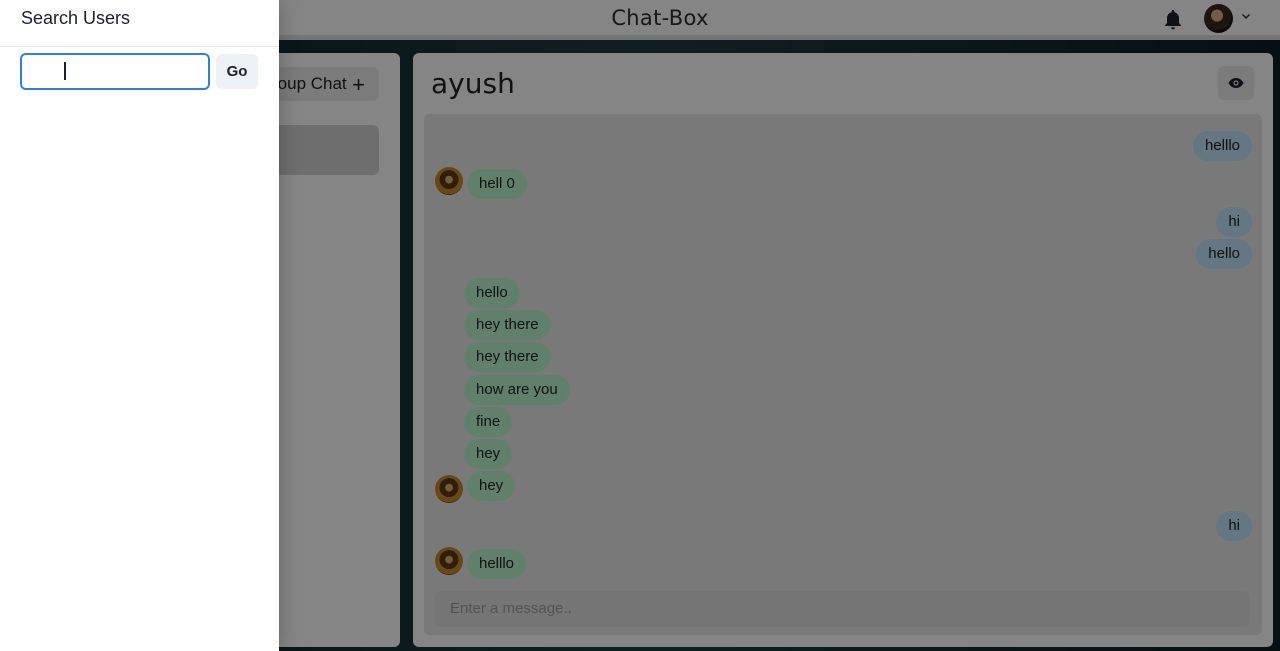 This screenshot has width=1280, height=651. I want to click on search-input, so click(115, 71).